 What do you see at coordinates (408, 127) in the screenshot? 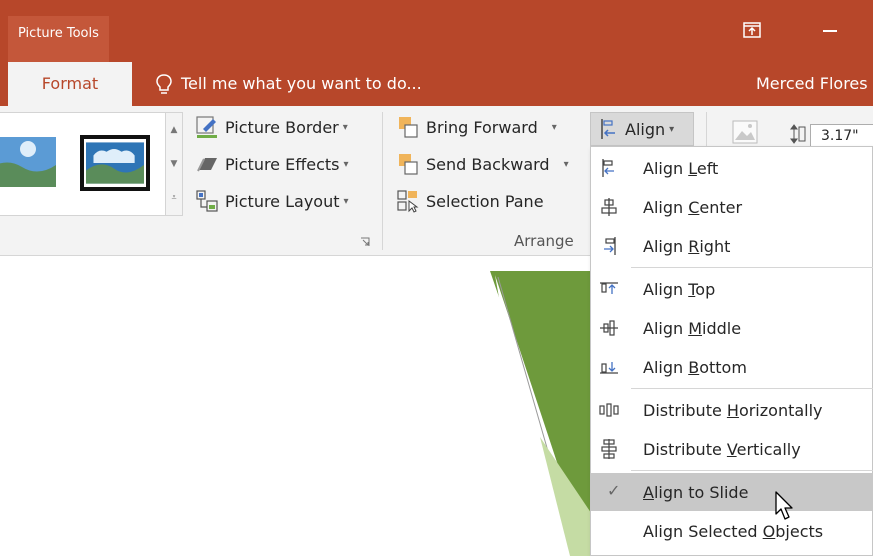
I see `bring-forward-icon` at bounding box center [408, 127].